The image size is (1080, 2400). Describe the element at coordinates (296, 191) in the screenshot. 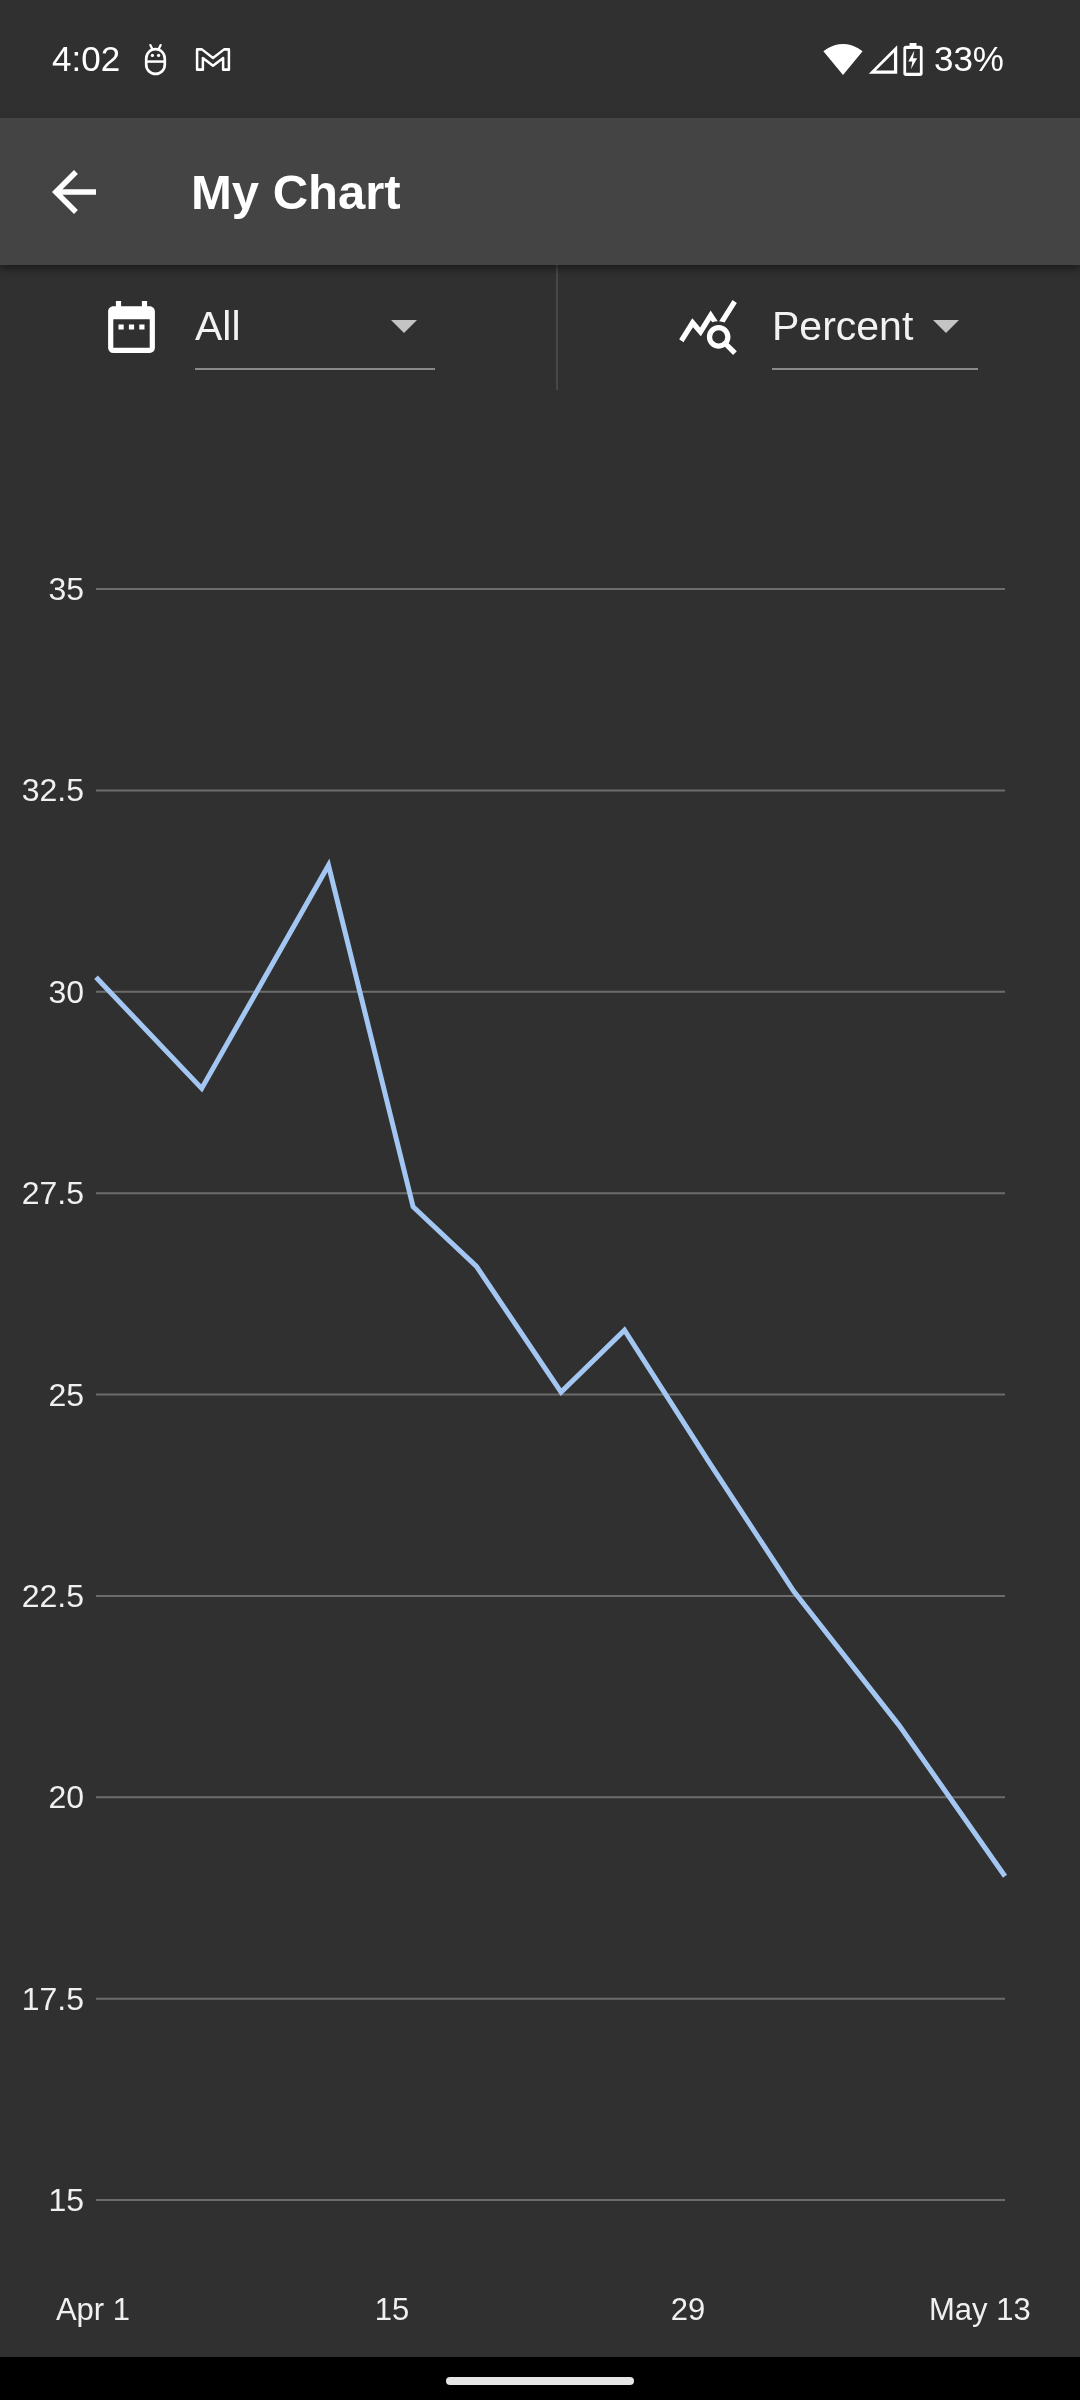

I see `app-title: My Chart` at that location.